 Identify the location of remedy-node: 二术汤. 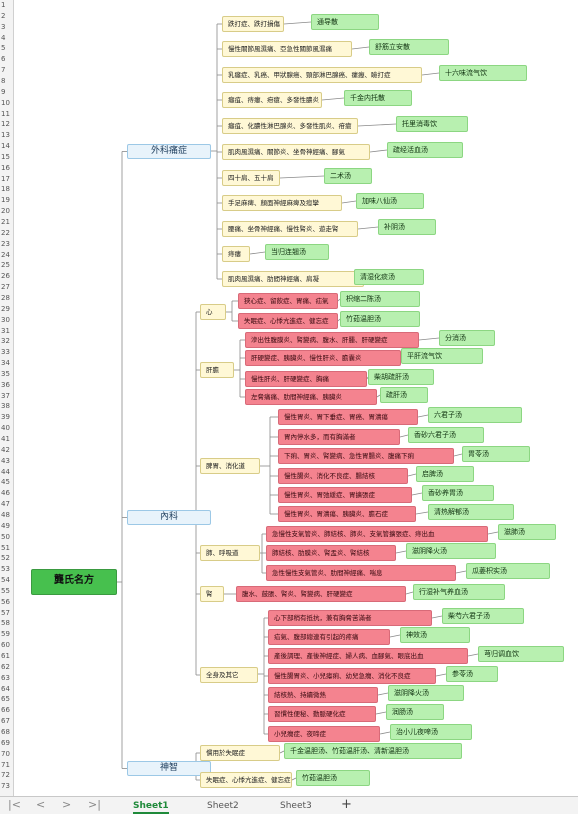
(348, 176).